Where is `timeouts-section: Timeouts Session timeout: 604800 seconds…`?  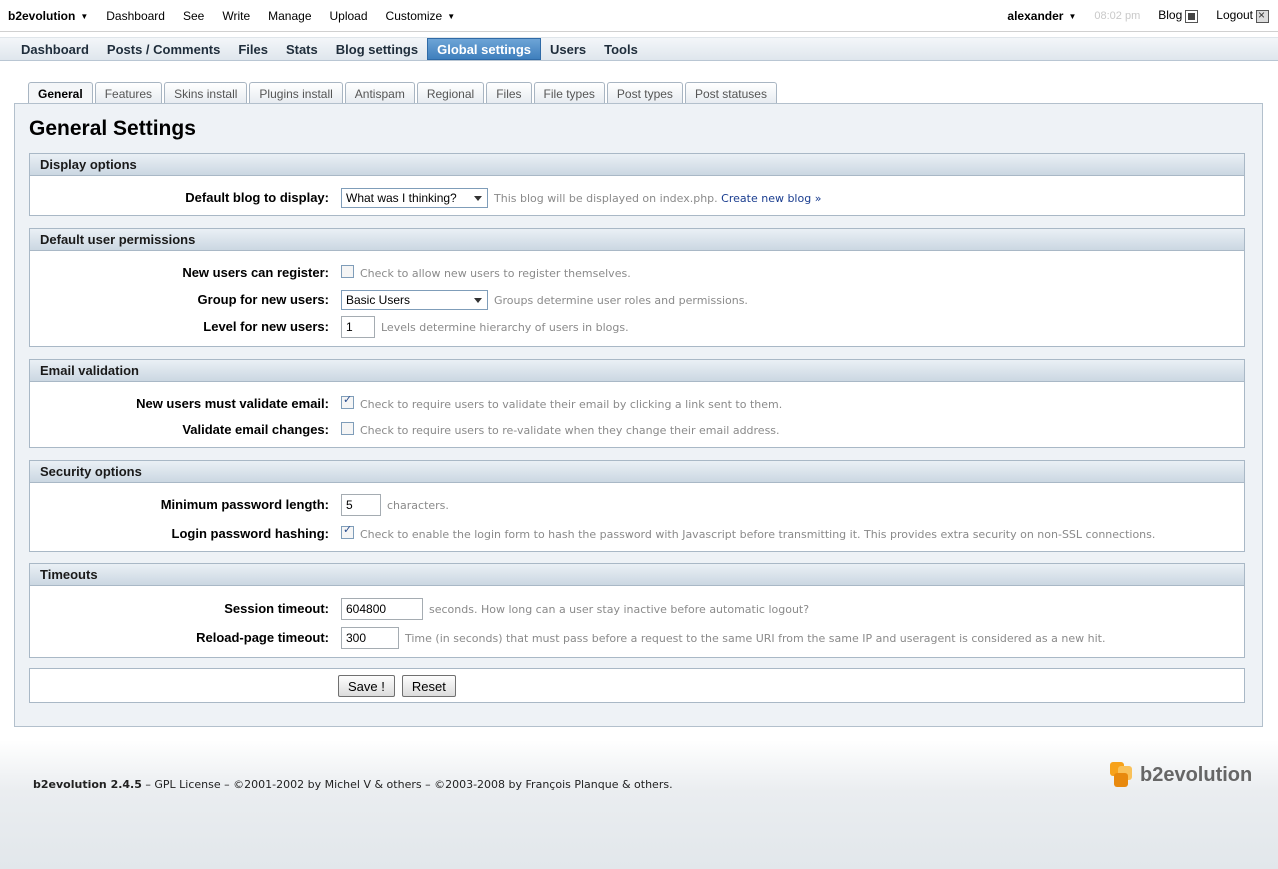
timeouts-section: Timeouts Session timeout: 604800 seconds… is located at coordinates (637, 610).